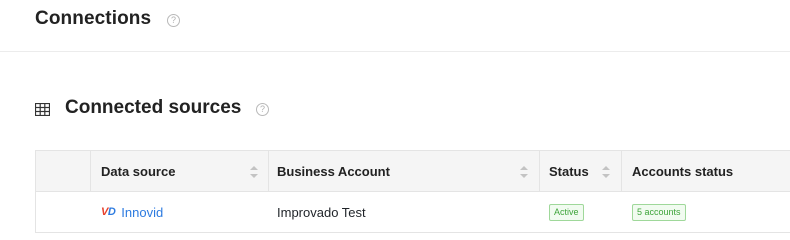 The width and height of the screenshot is (790, 240). What do you see at coordinates (262, 109) in the screenshot?
I see `section-help-icon: ?` at bounding box center [262, 109].